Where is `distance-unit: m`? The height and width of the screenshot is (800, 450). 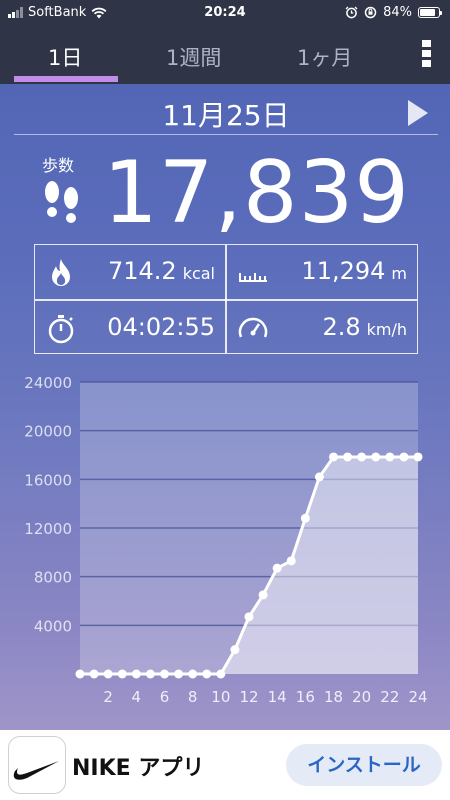 distance-unit: m is located at coordinates (399, 273).